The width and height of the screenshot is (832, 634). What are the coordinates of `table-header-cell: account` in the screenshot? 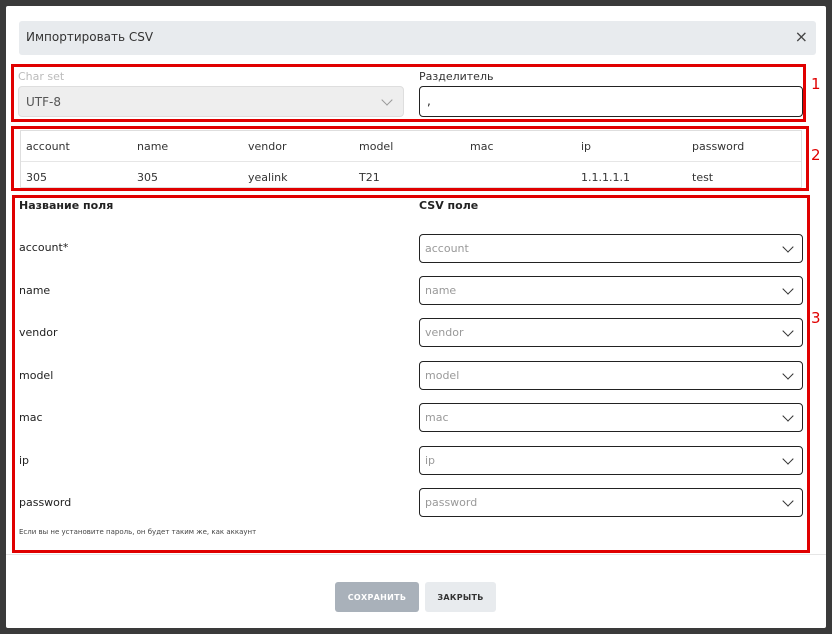 It's located at (48, 146).